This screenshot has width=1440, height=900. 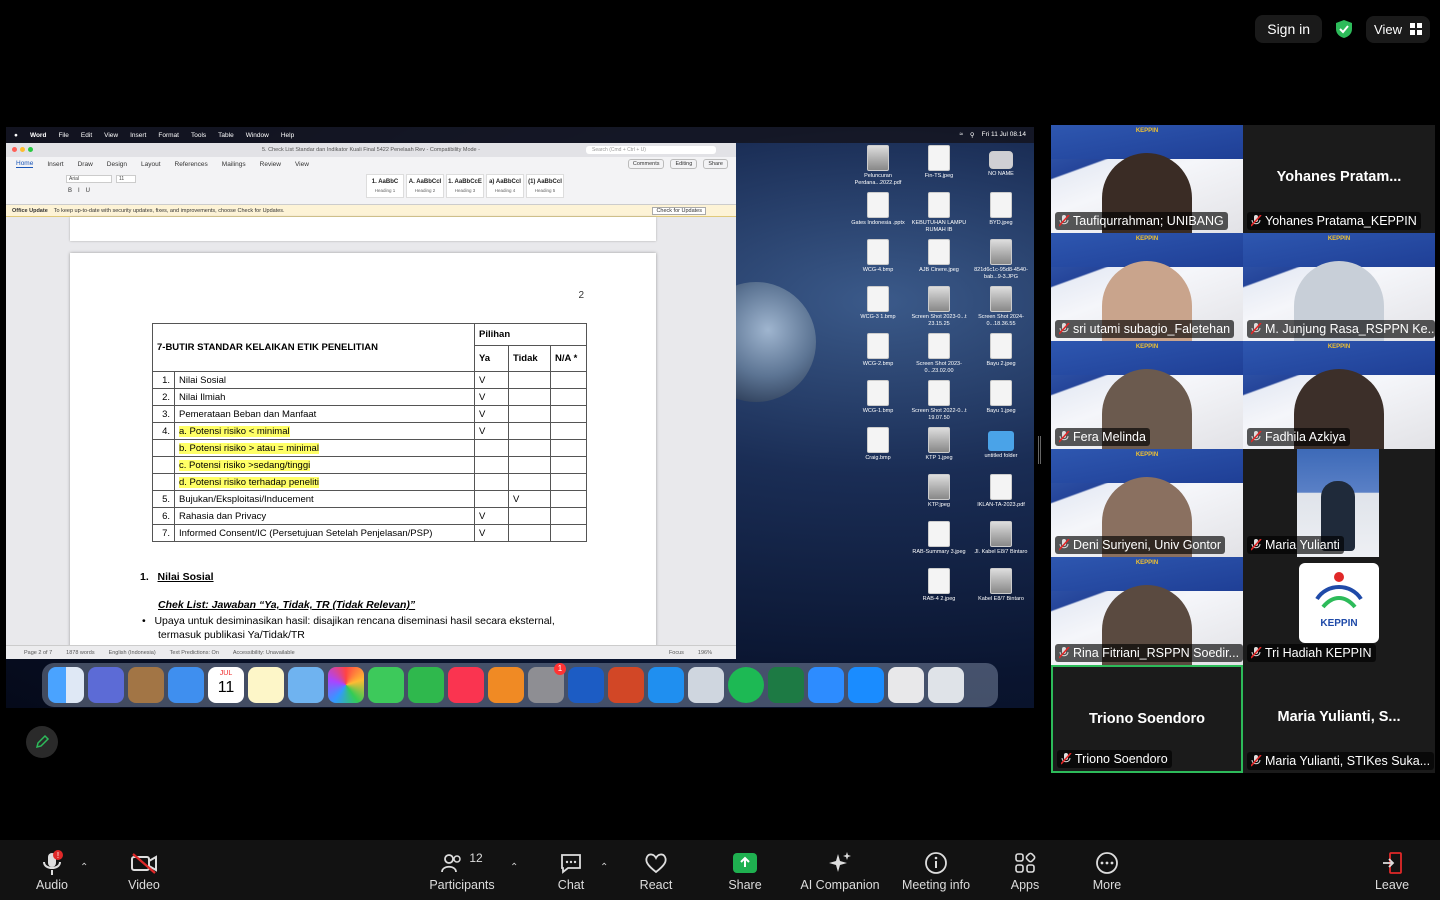 I want to click on leave-button: Leave, so click(x=1392, y=871).